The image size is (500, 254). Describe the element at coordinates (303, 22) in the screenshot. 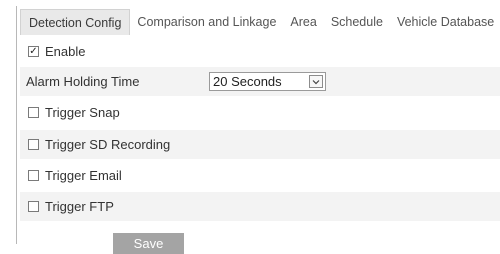

I see `tab-area: Area` at that location.